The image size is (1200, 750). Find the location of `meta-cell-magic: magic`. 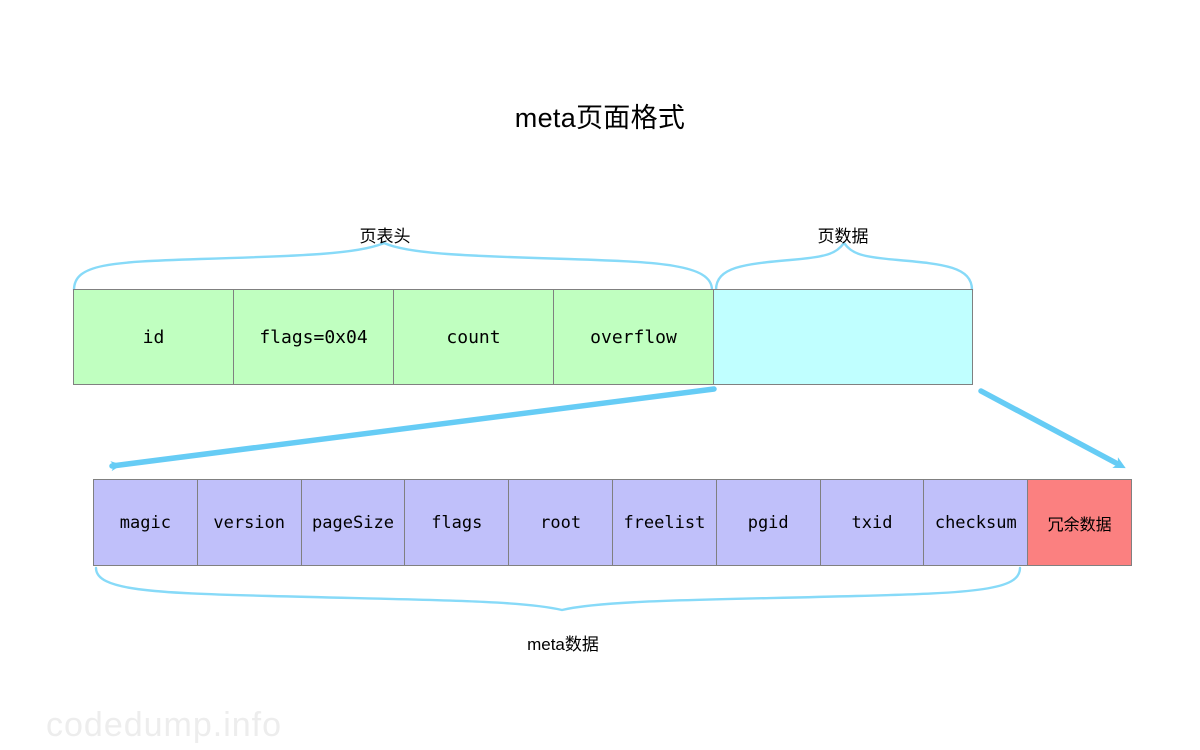

meta-cell-magic: magic is located at coordinates (146, 522).